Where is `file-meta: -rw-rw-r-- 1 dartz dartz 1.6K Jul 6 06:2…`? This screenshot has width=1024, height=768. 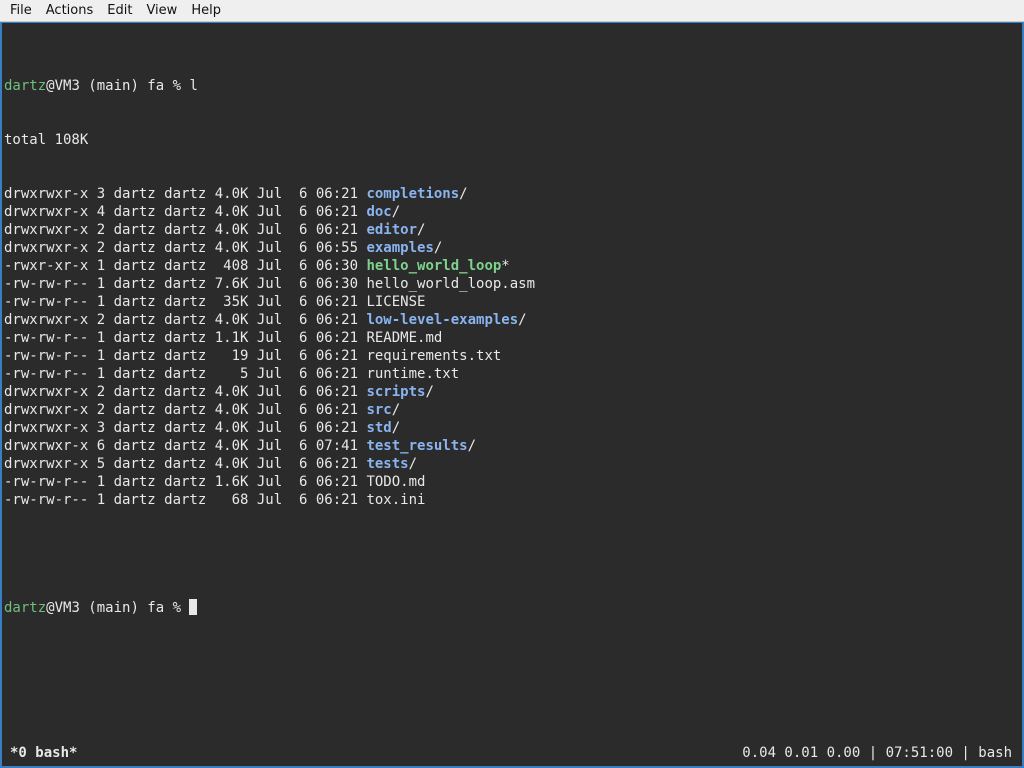 file-meta: -rw-rw-r-- 1 dartz dartz 1.6K Jul 6 06:2… is located at coordinates (185, 482).